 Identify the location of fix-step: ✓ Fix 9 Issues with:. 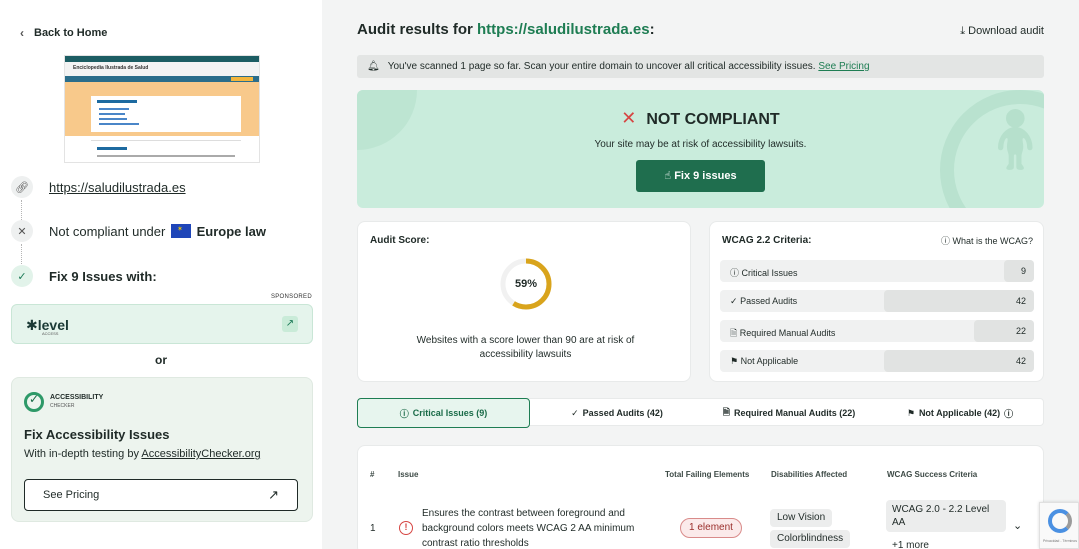
(84, 276).